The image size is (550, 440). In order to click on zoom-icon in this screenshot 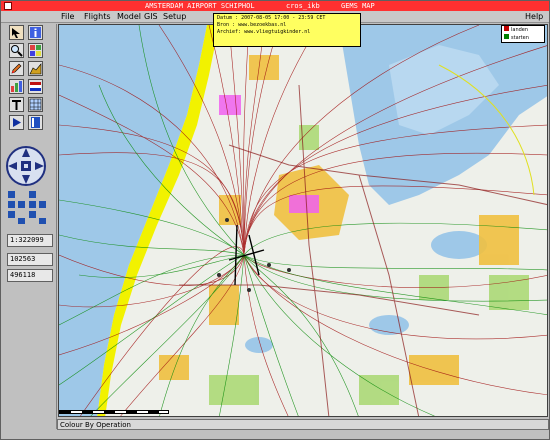, I will do `click(16, 50)`.